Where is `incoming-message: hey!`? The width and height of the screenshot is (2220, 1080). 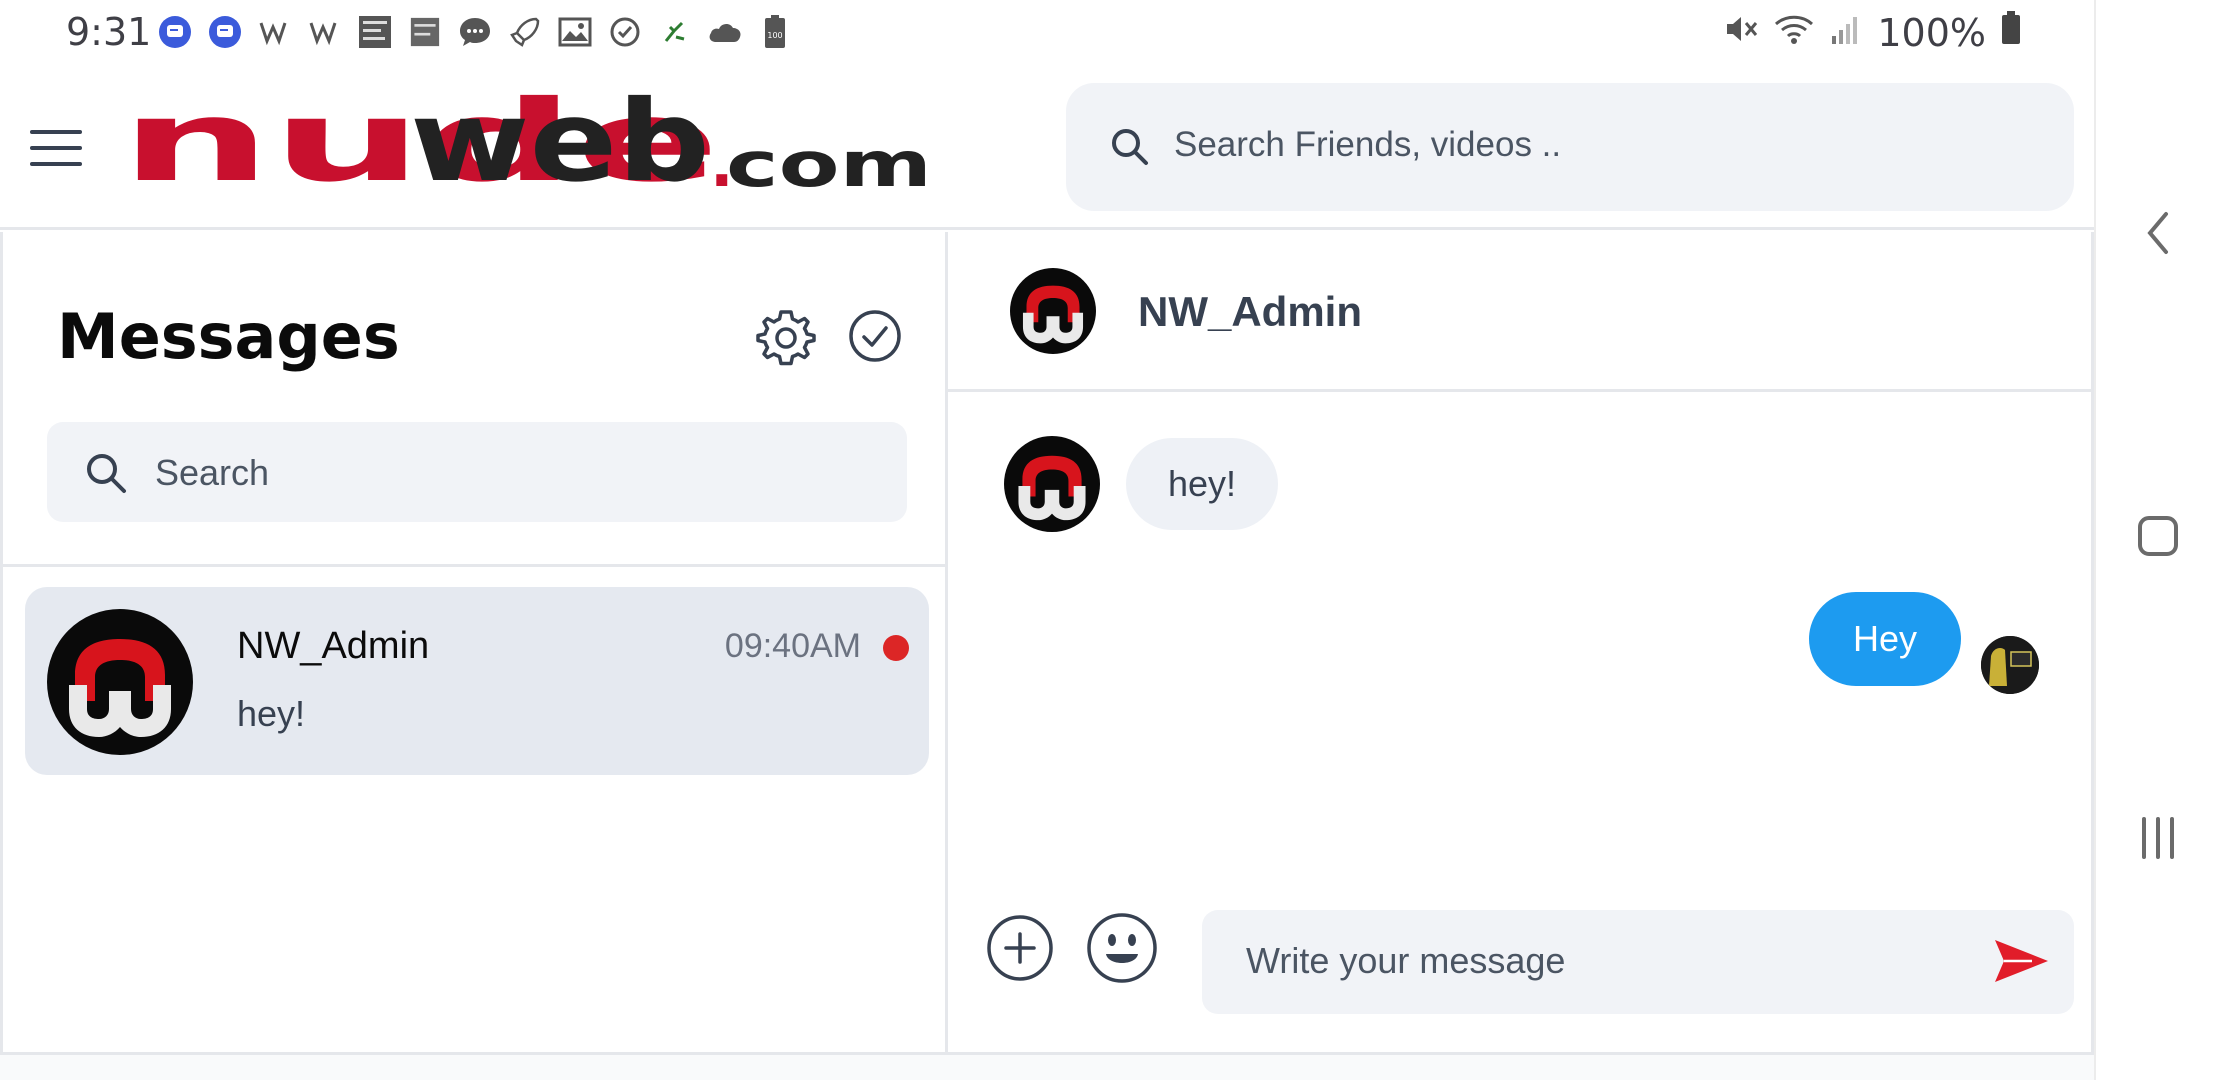
incoming-message: hey! is located at coordinates (1202, 484).